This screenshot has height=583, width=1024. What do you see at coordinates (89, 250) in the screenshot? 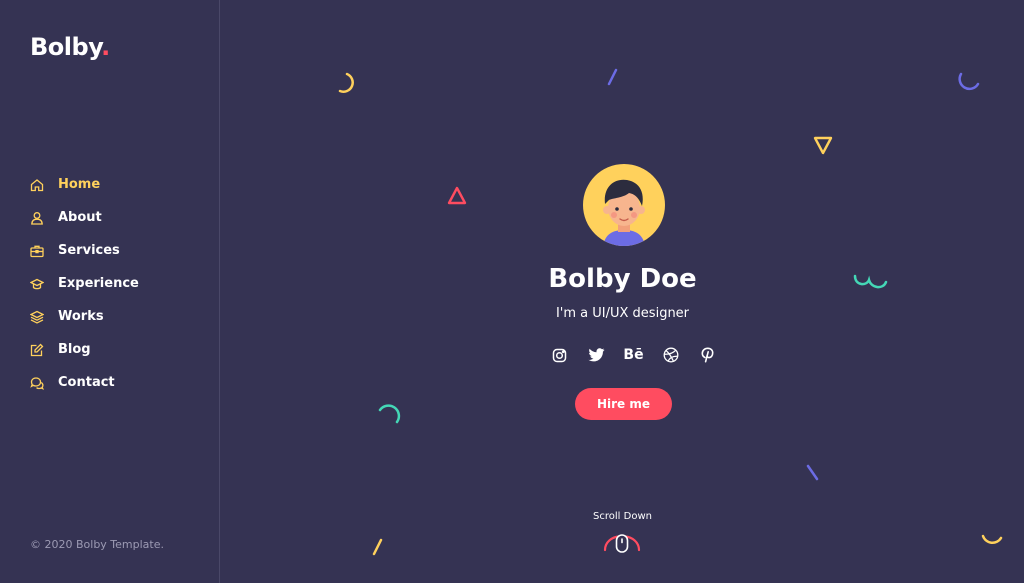
I see `nav-label: Services` at bounding box center [89, 250].